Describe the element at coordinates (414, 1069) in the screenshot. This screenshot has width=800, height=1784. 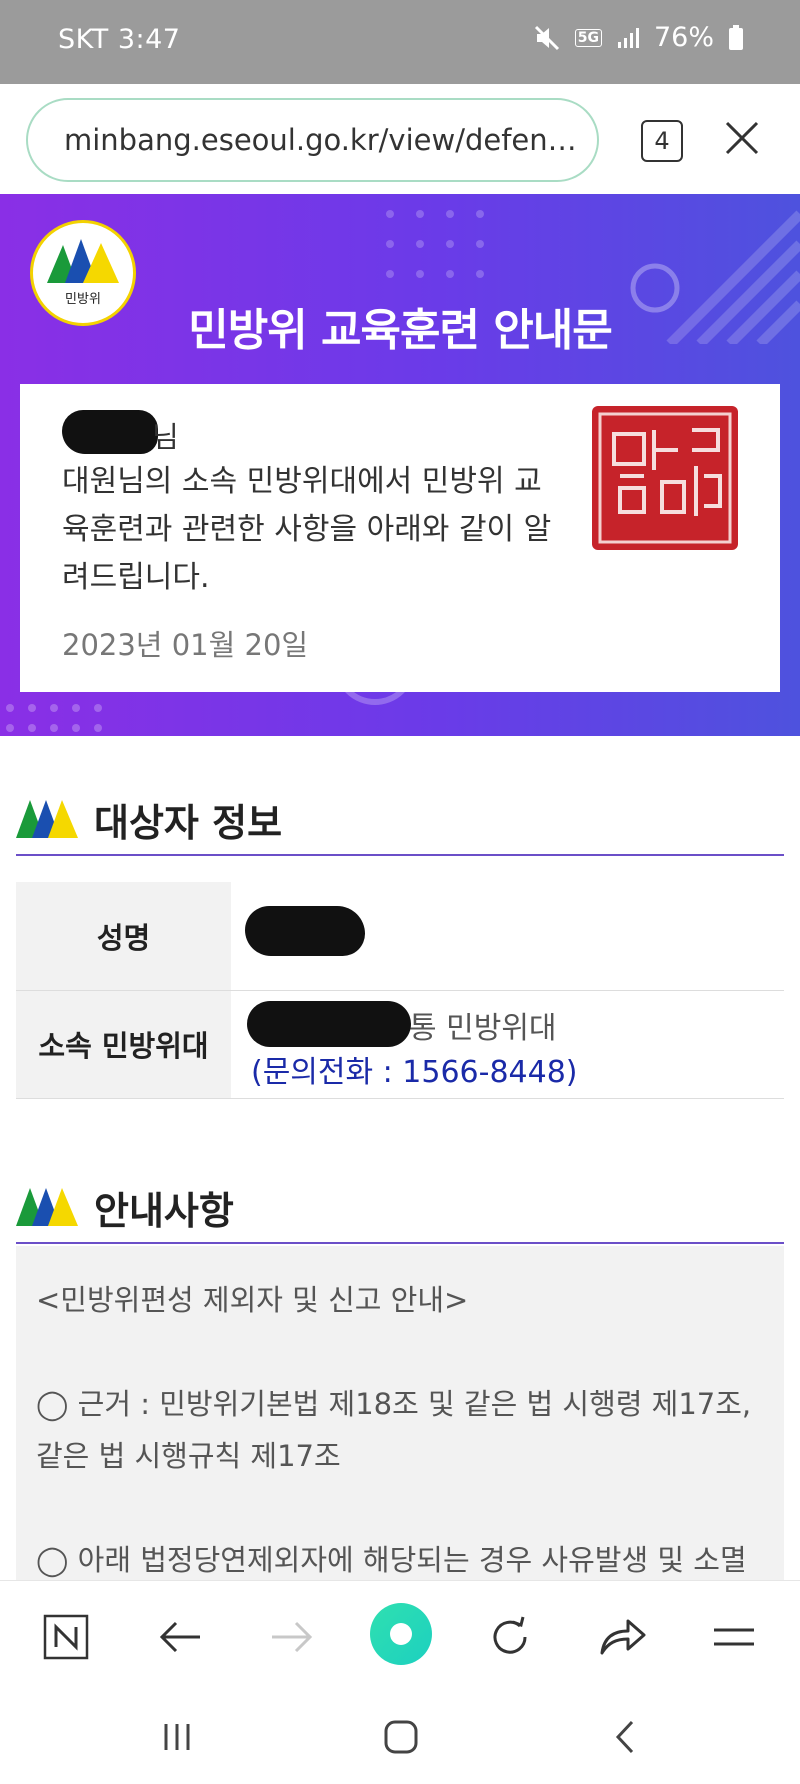
I see `inquiry-phone: (문의전화 : 1566-8448)` at that location.